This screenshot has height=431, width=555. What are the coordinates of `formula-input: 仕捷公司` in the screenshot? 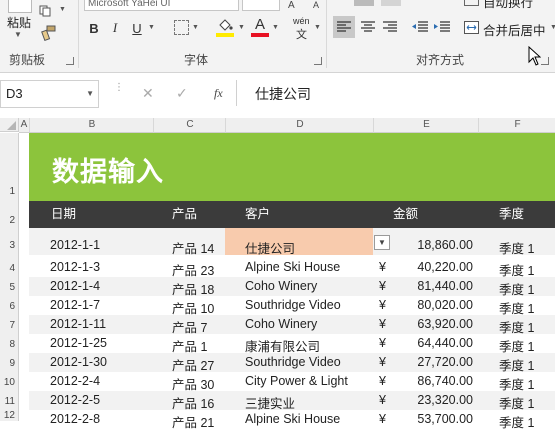 It's located at (395, 93).